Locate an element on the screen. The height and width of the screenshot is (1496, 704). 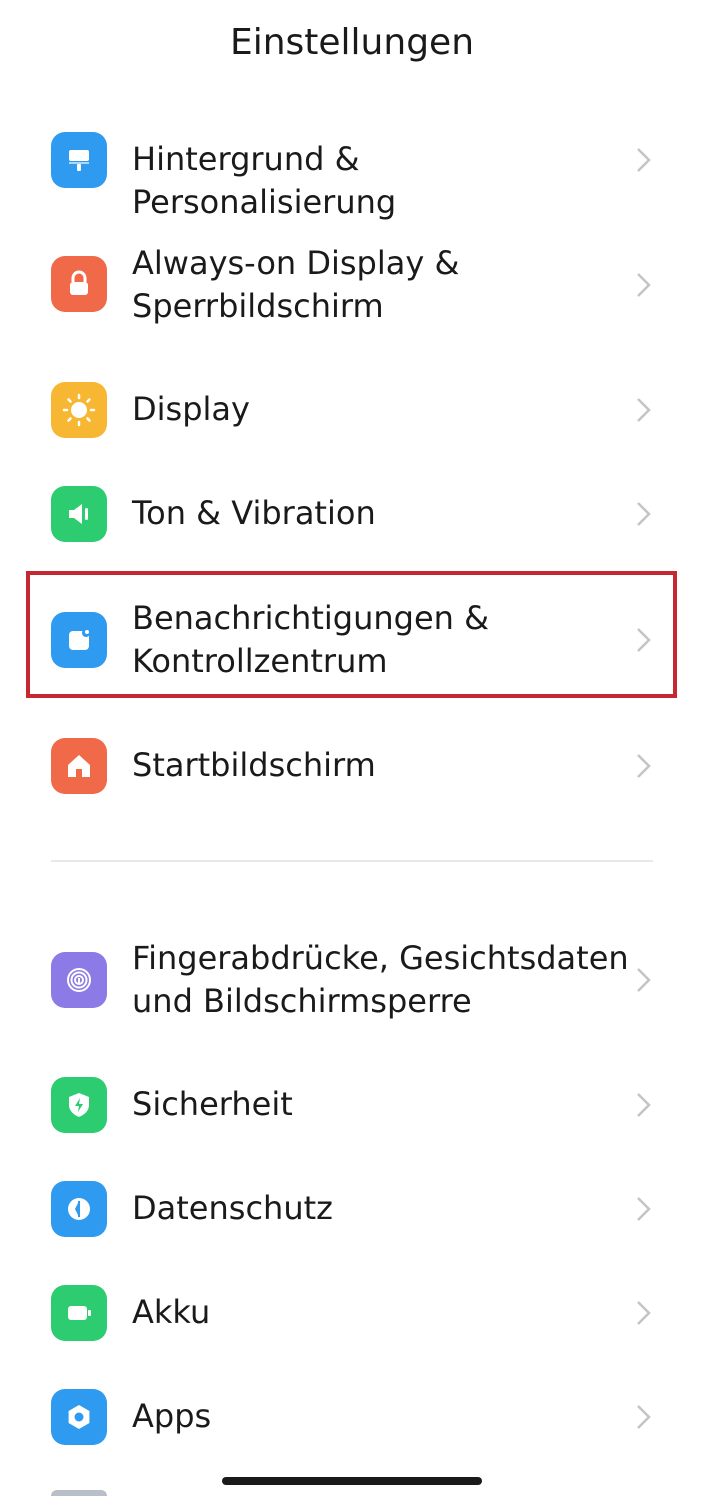
sun-icon is located at coordinates (79, 410).